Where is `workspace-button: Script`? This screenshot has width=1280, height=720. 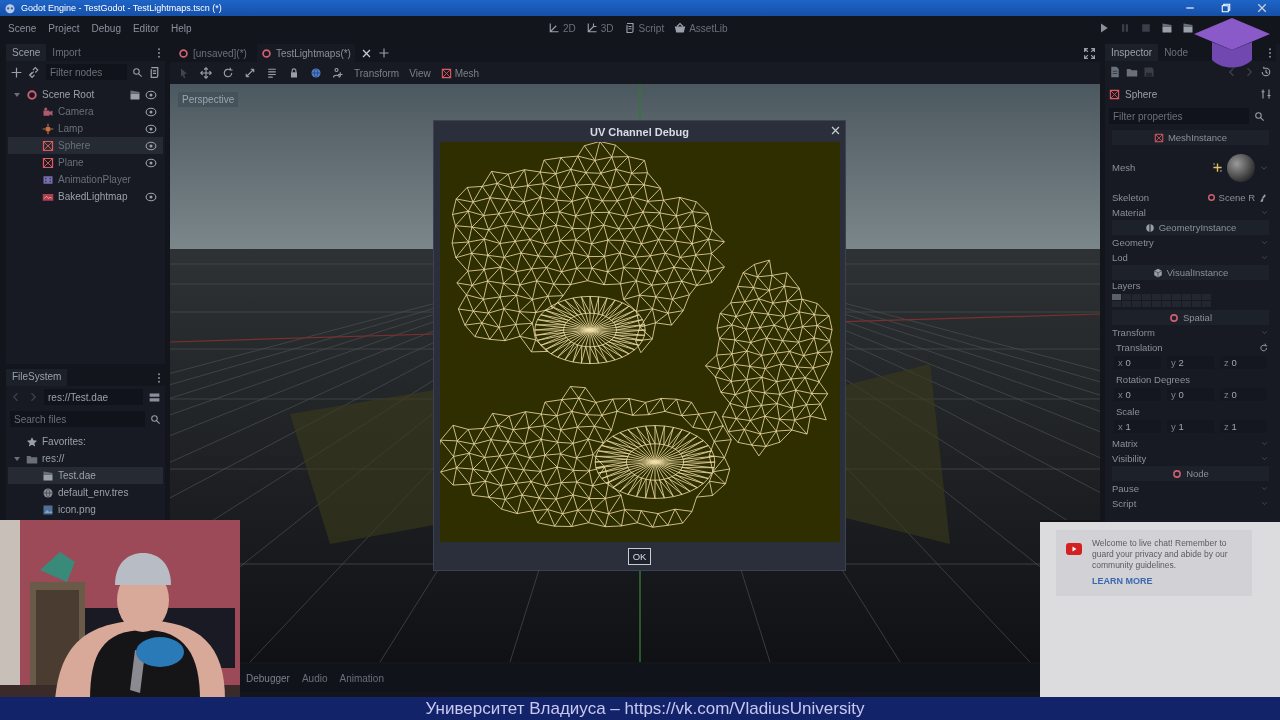 workspace-button: Script is located at coordinates (644, 28).